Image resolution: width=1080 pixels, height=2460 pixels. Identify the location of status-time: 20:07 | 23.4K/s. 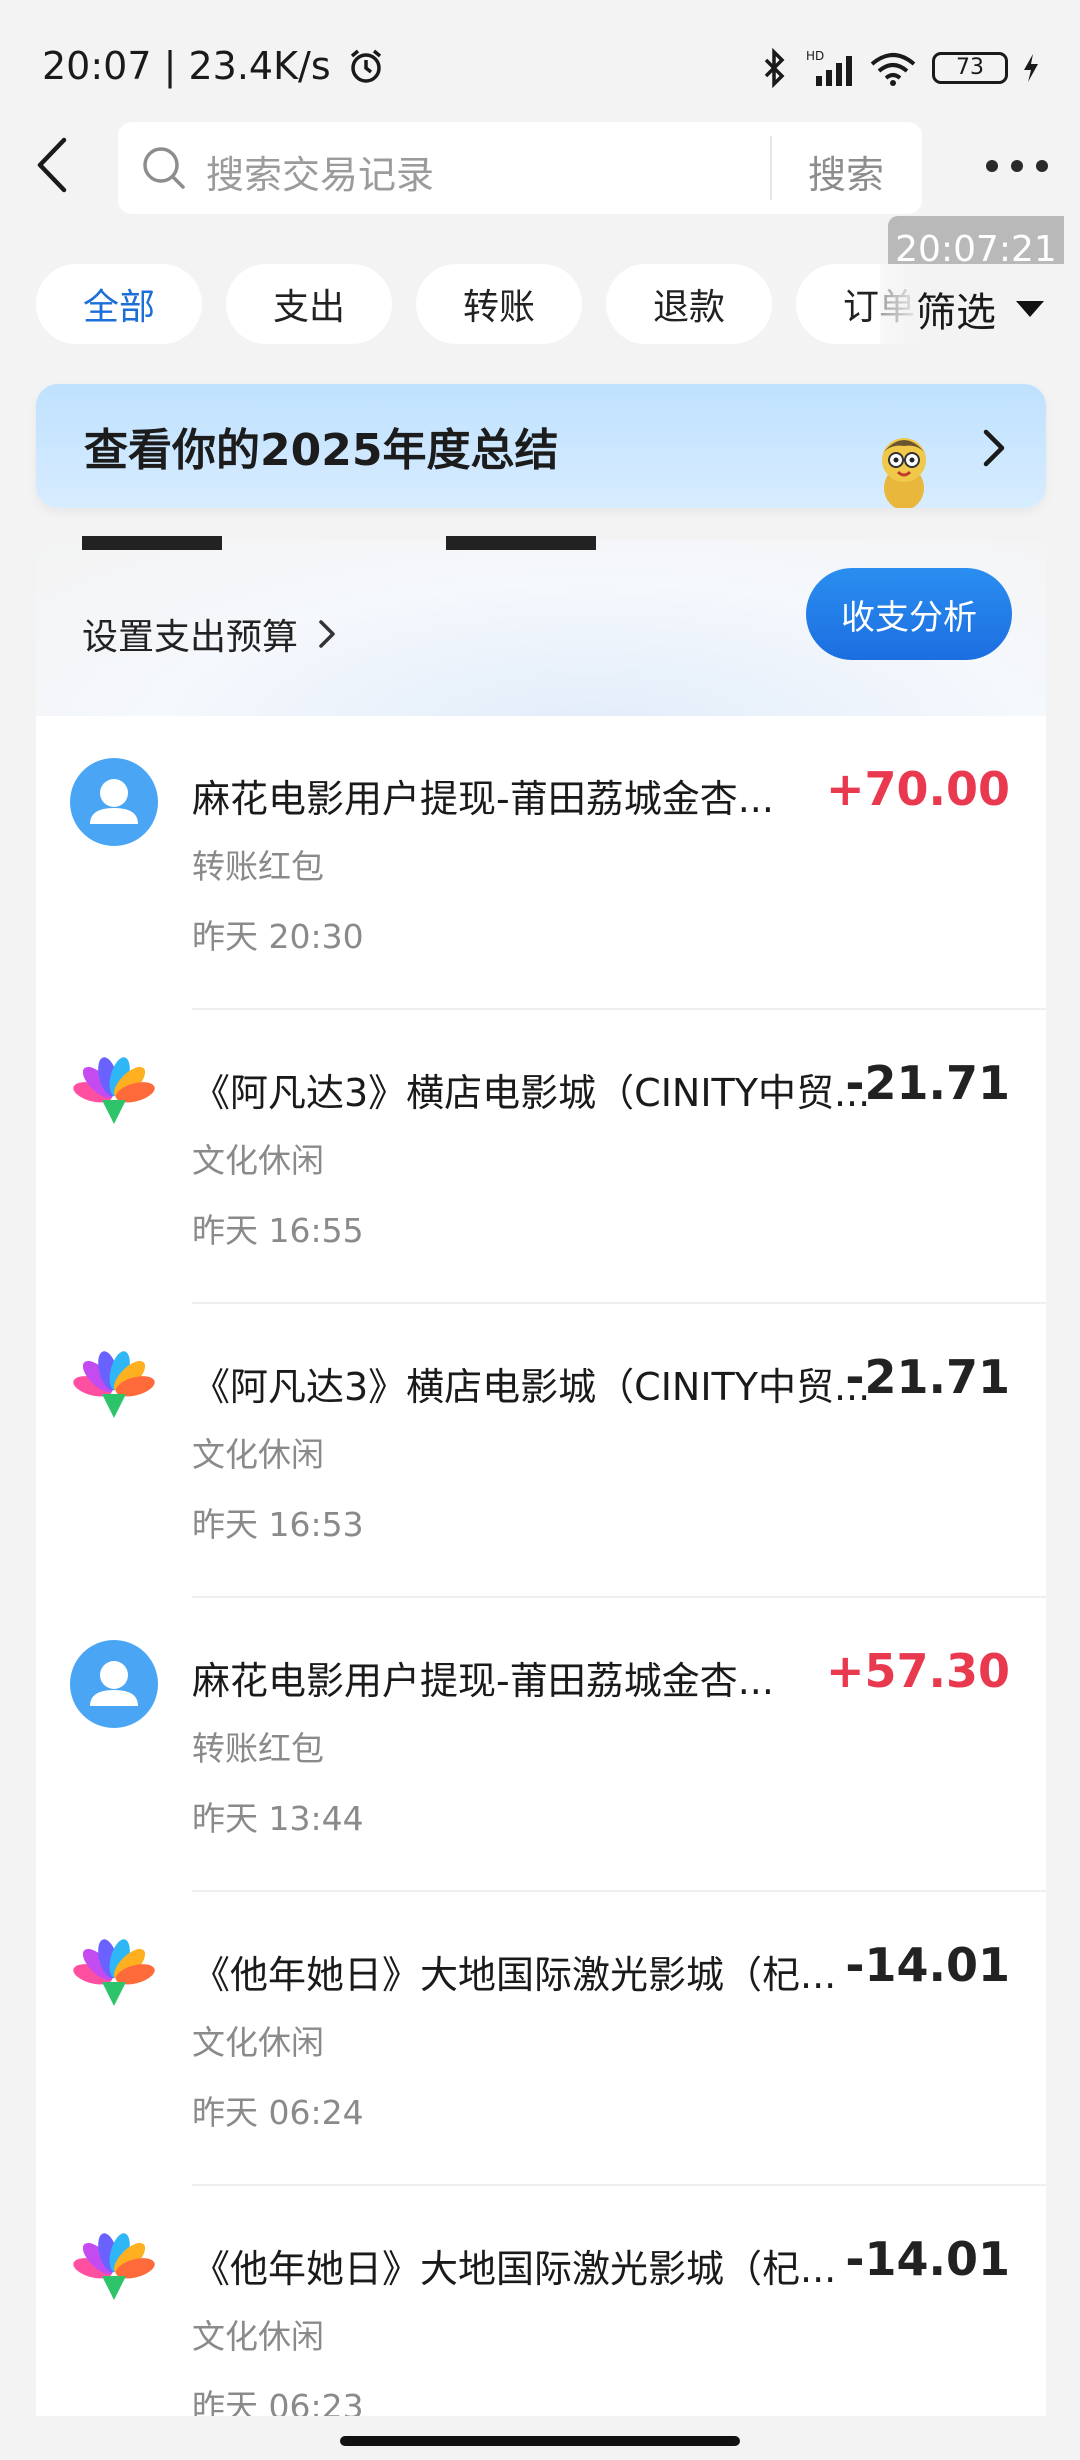
(213, 66).